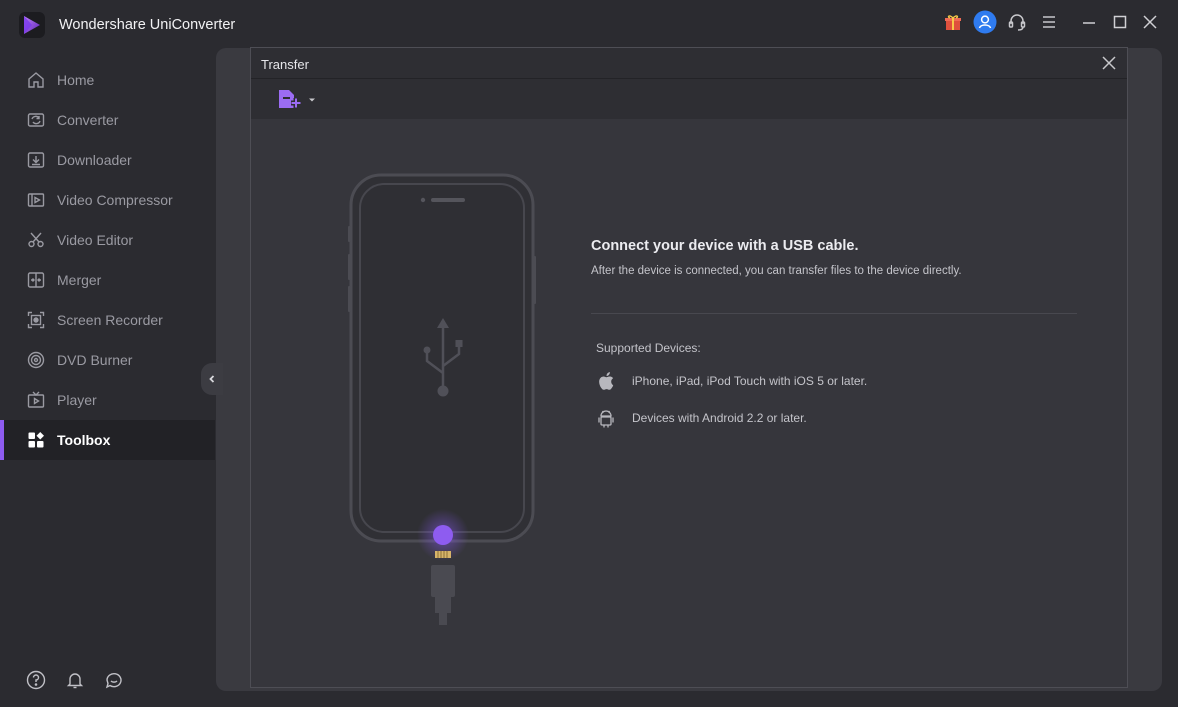  Describe the element at coordinates (290, 99) in the screenshot. I see `add-file-icon` at that location.